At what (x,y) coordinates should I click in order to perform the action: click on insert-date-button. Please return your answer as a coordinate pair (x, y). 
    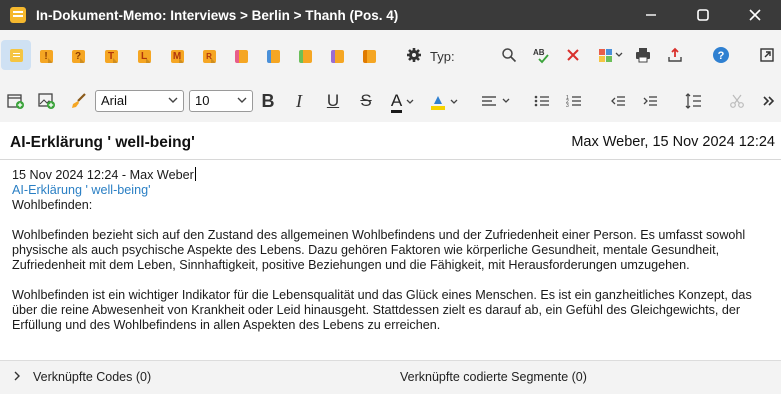
    Looking at the image, I should click on (16, 101).